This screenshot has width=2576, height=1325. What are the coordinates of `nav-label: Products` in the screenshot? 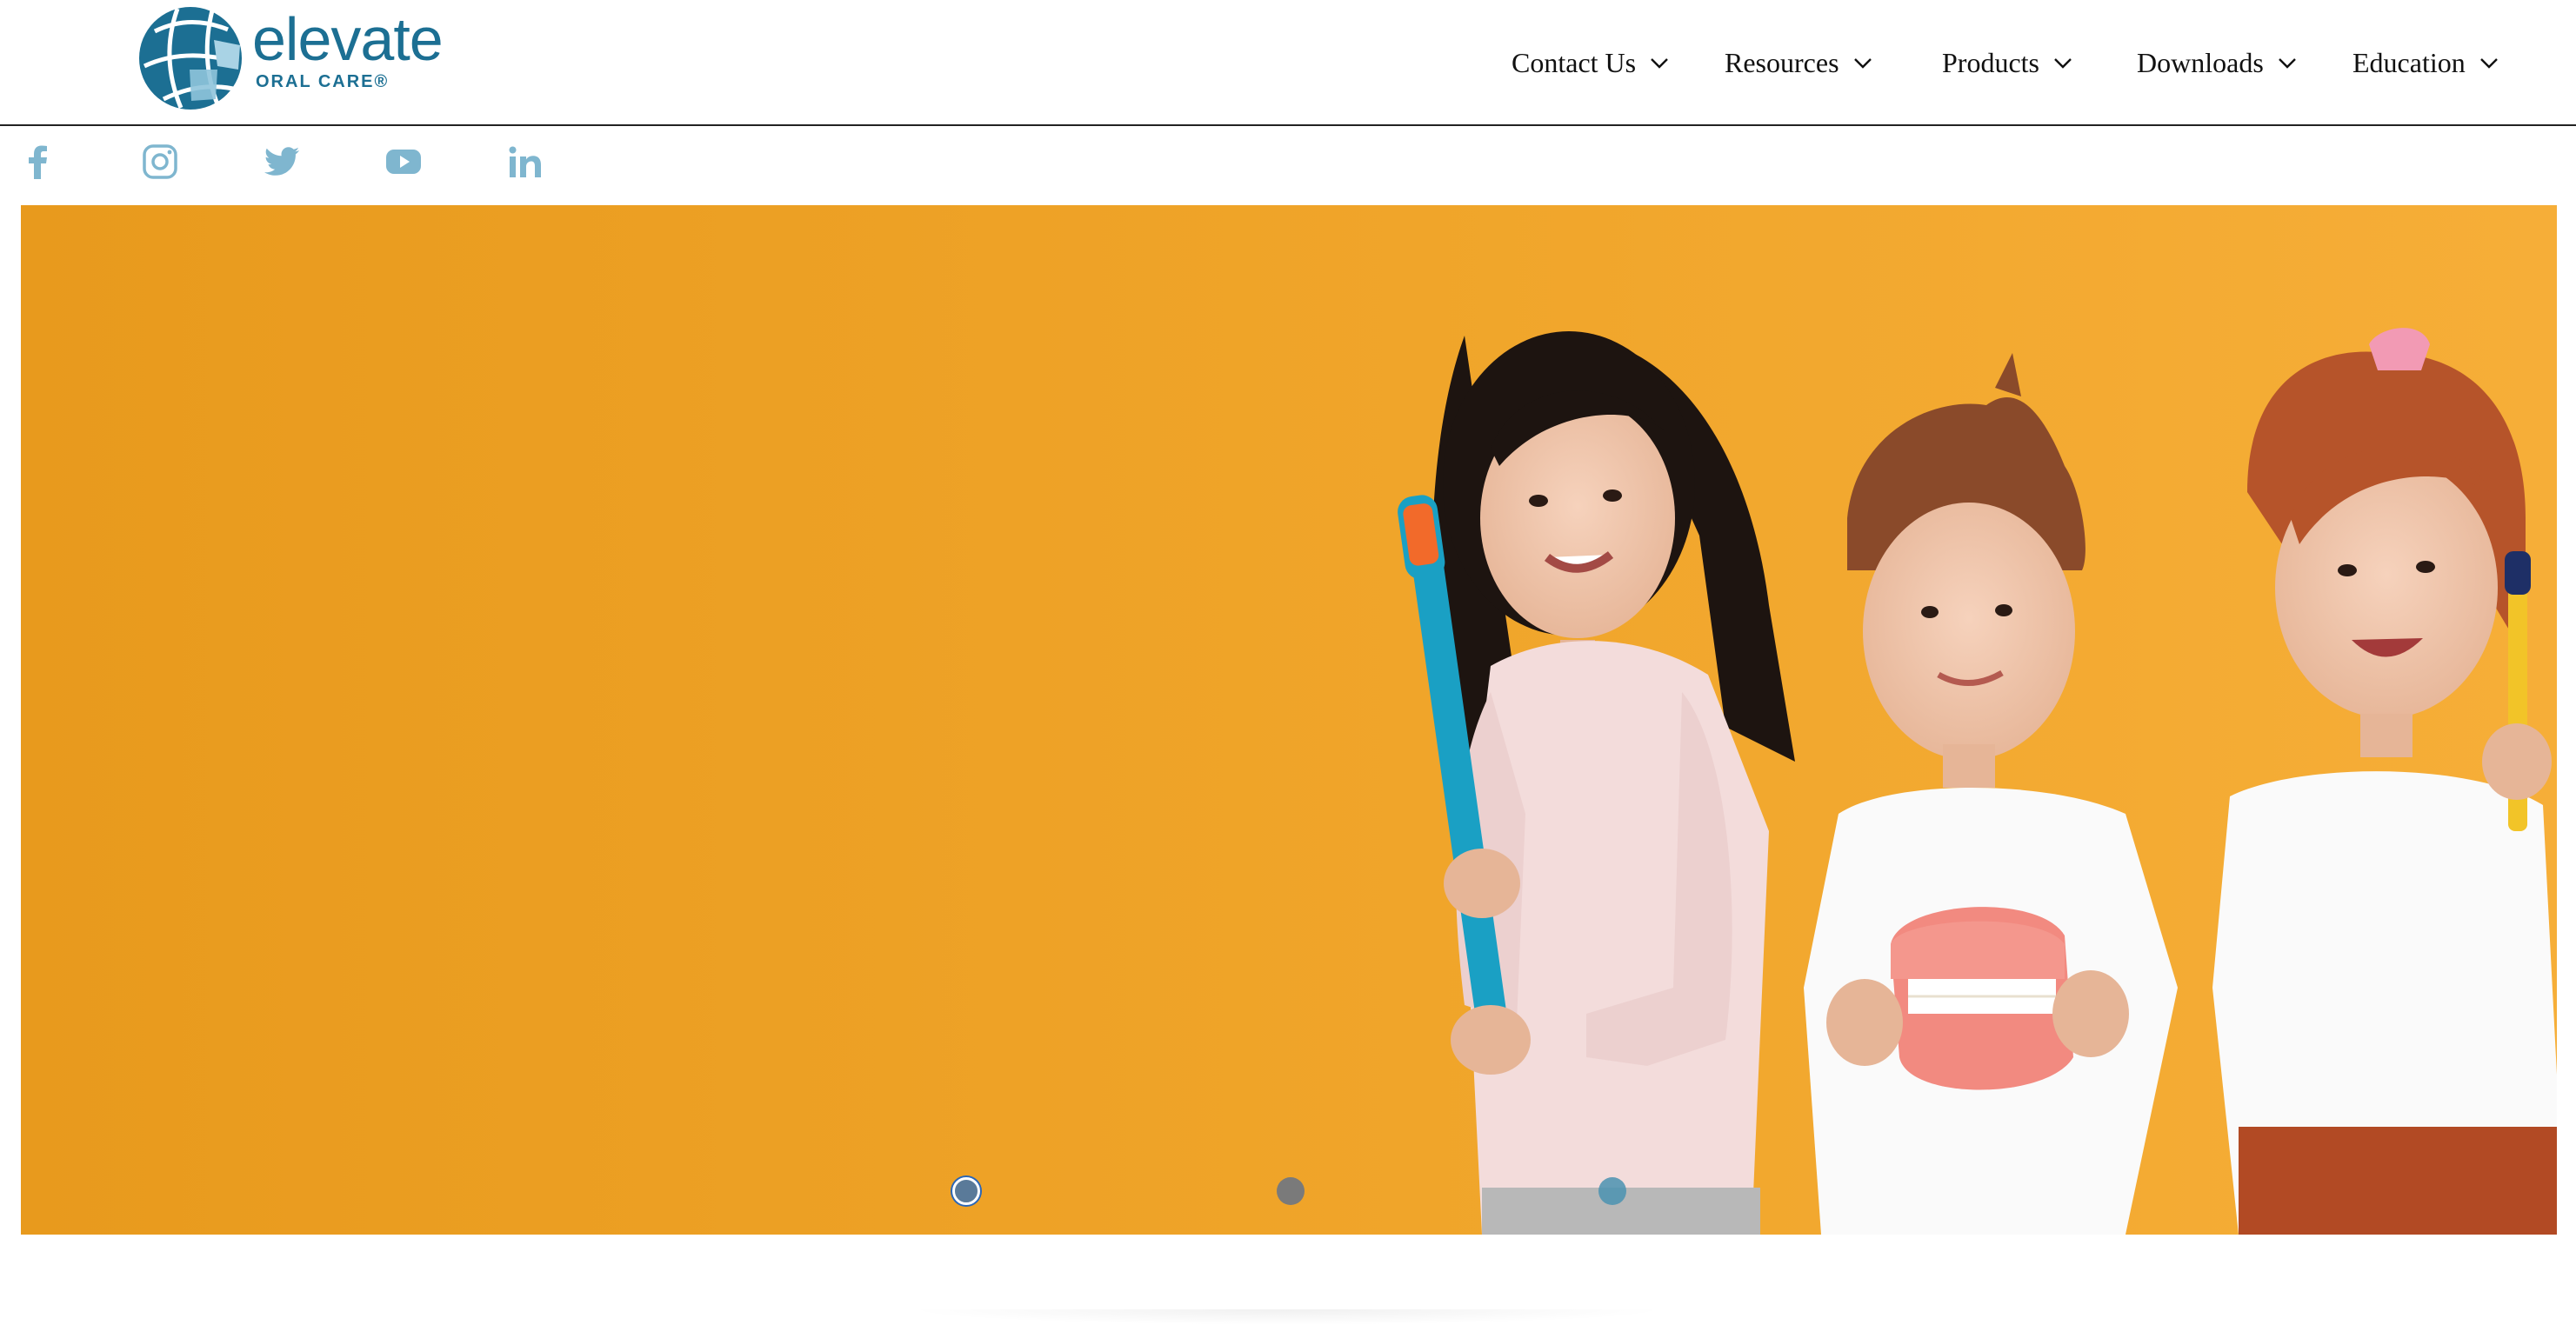 It's located at (1990, 62).